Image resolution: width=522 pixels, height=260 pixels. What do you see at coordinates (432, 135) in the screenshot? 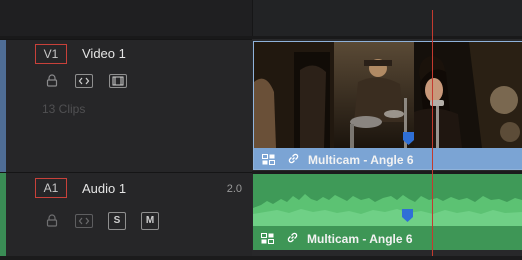
I see `playhead` at bounding box center [432, 135].